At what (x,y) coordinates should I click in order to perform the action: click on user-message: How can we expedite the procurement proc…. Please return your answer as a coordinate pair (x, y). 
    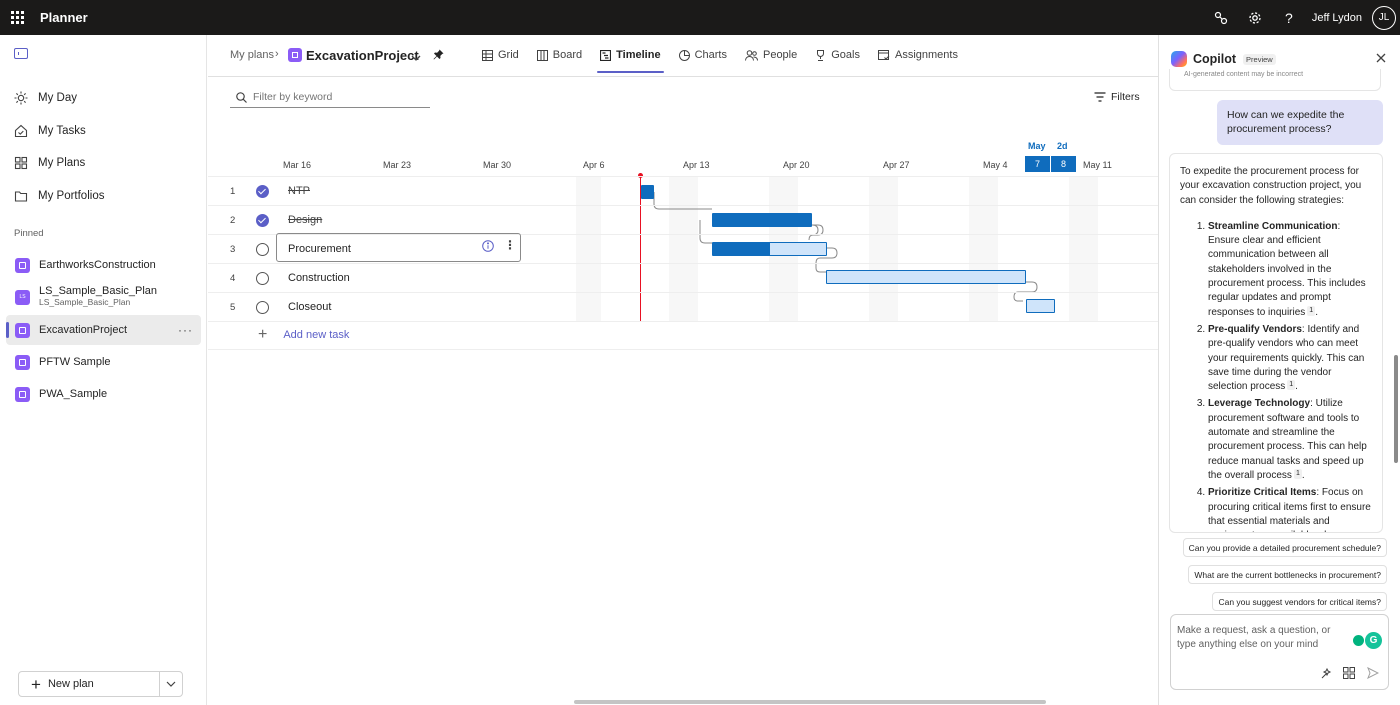
    Looking at the image, I should click on (1300, 122).